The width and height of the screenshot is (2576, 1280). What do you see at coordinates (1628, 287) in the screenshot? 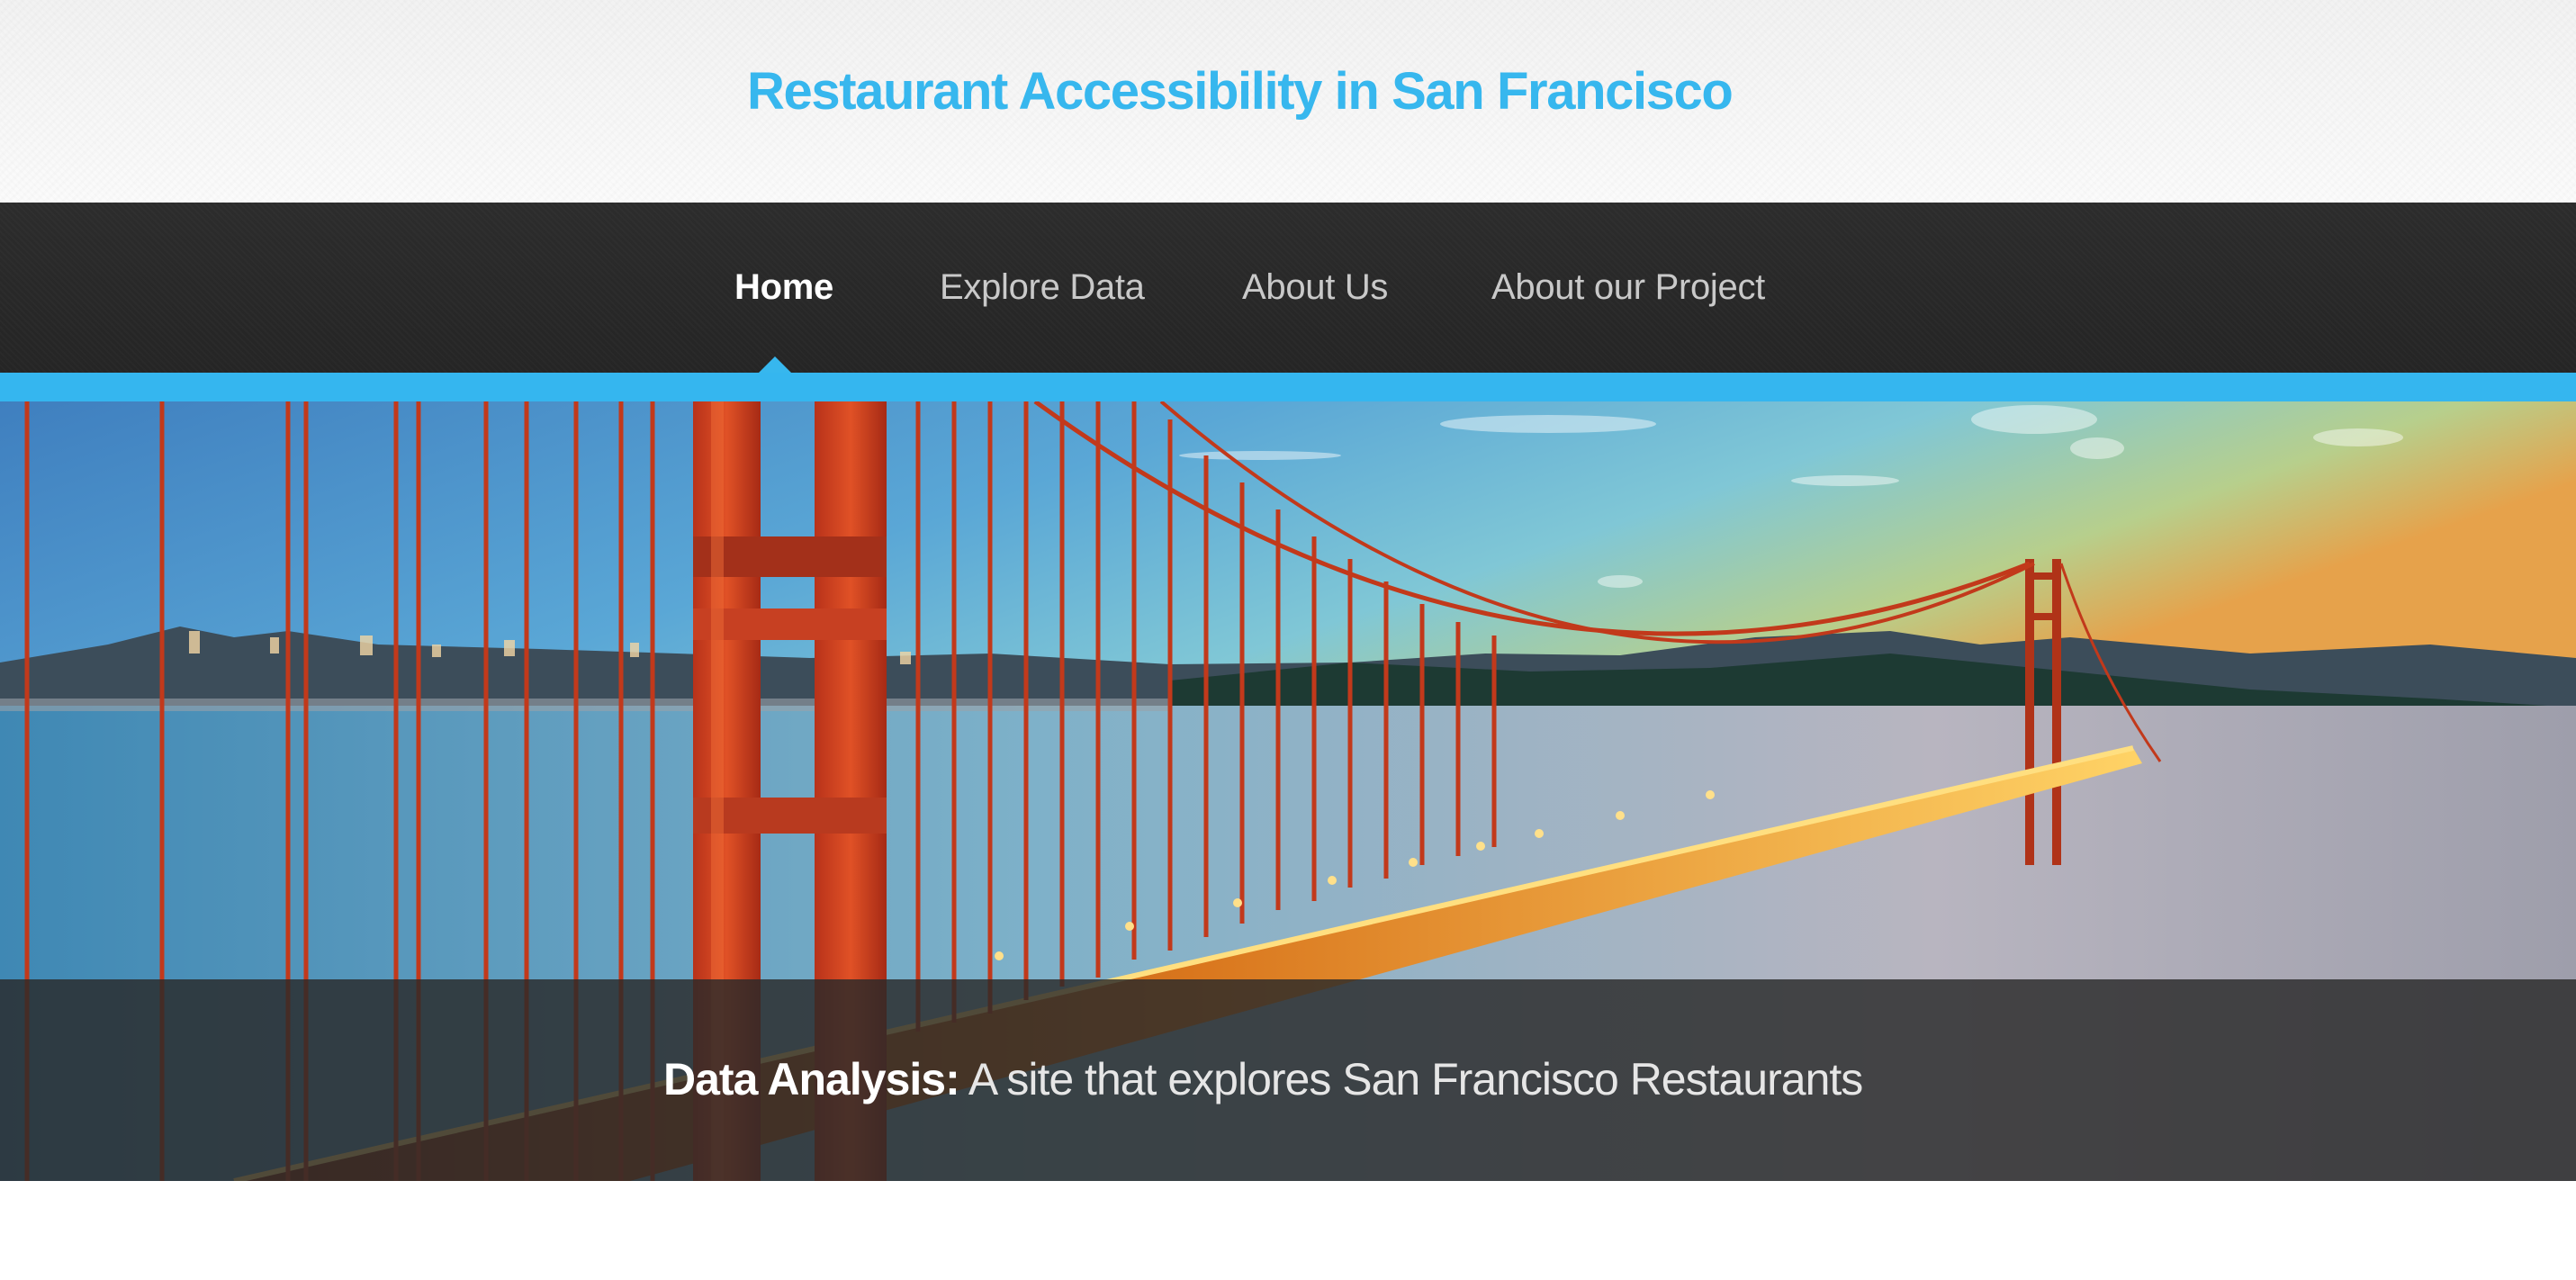
I see `nav-about-project: About our Project` at bounding box center [1628, 287].